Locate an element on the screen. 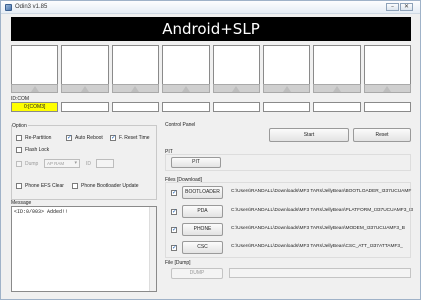 Image resolution: width=421 pixels, height=300 pixels. device-banner: Android+SLP is located at coordinates (211, 29).